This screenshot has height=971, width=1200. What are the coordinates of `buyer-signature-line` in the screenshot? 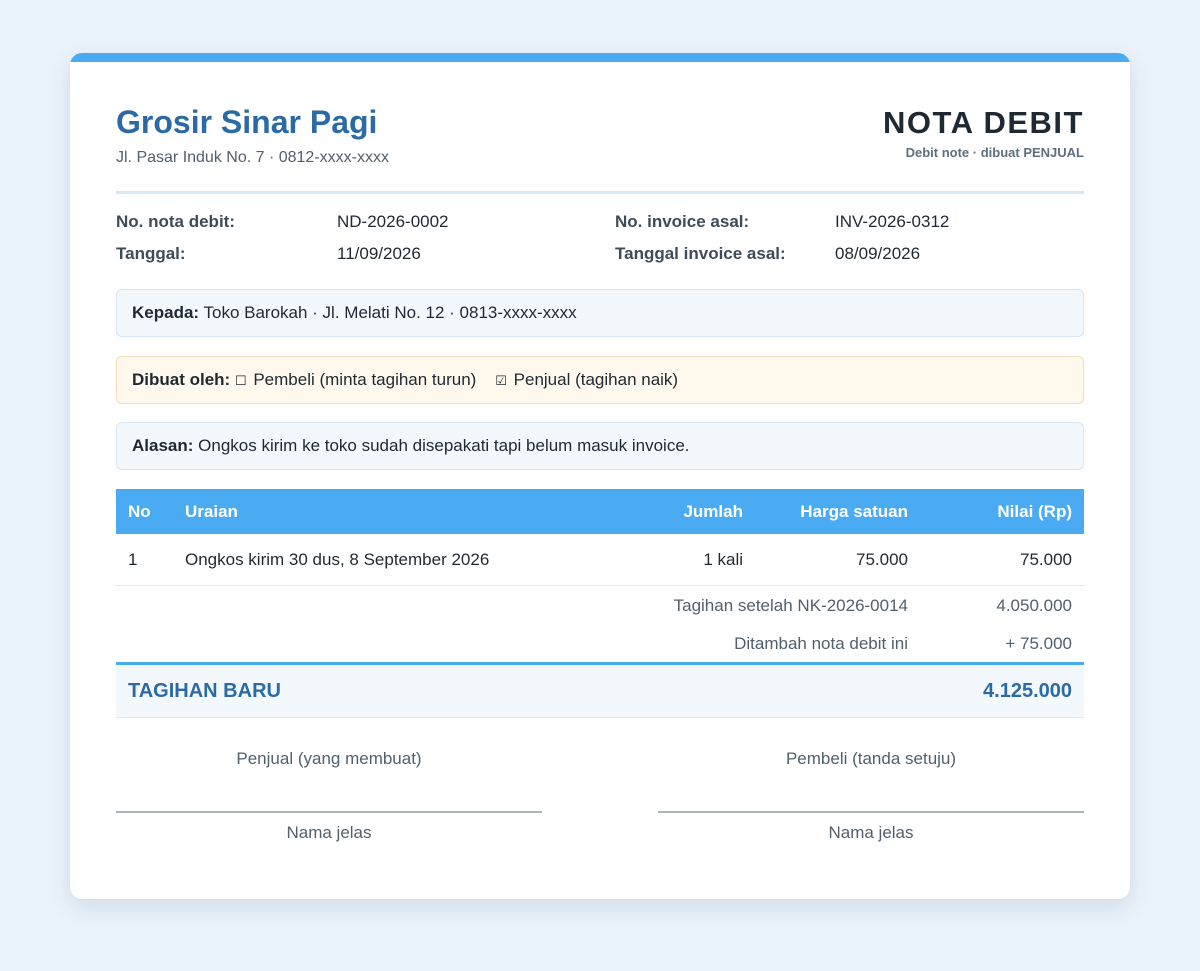 It's located at (871, 812).